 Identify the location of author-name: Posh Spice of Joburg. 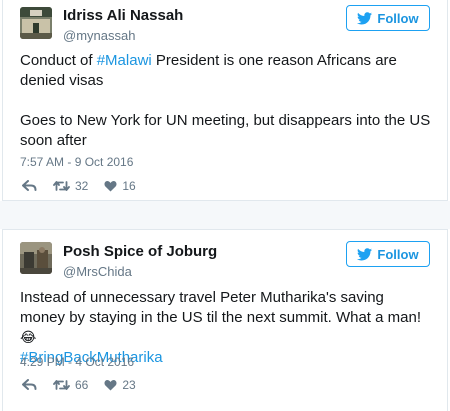
(140, 251).